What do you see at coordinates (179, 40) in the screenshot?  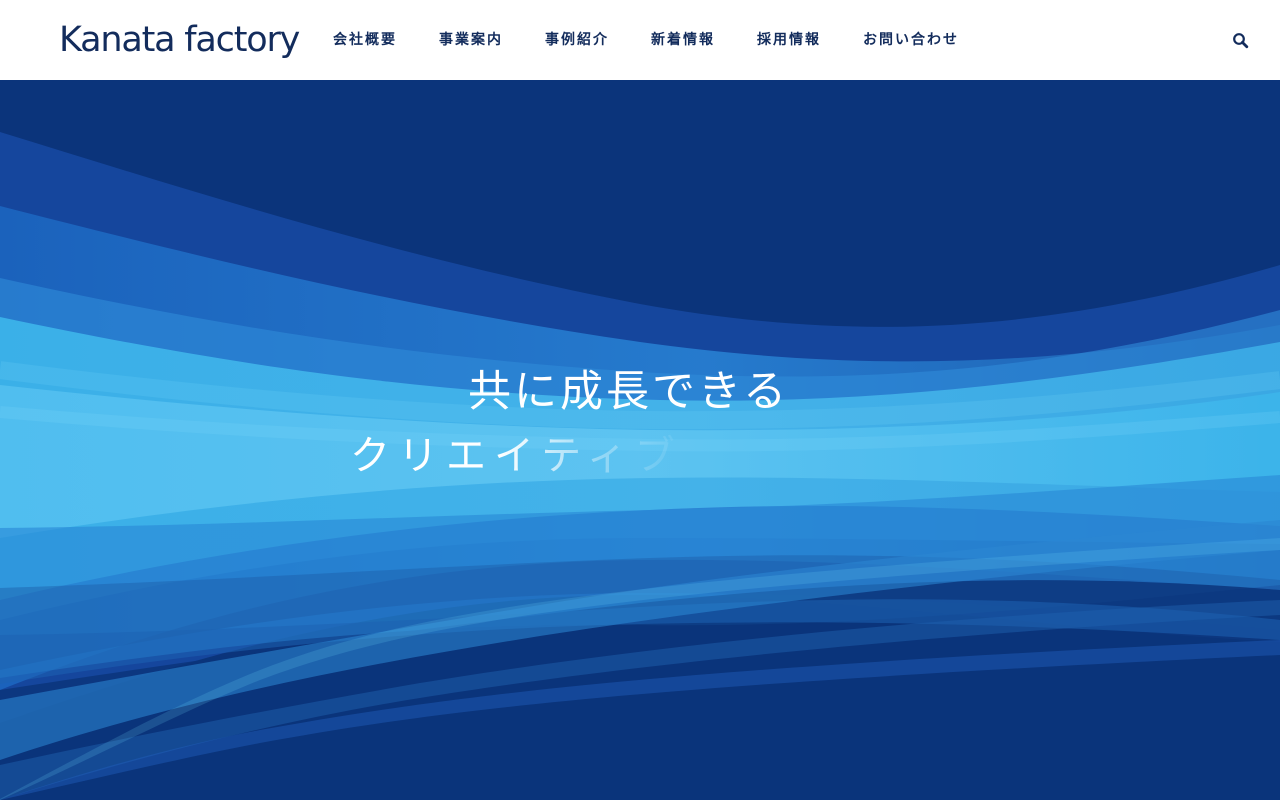 I see `site-logo: Kanata factory` at bounding box center [179, 40].